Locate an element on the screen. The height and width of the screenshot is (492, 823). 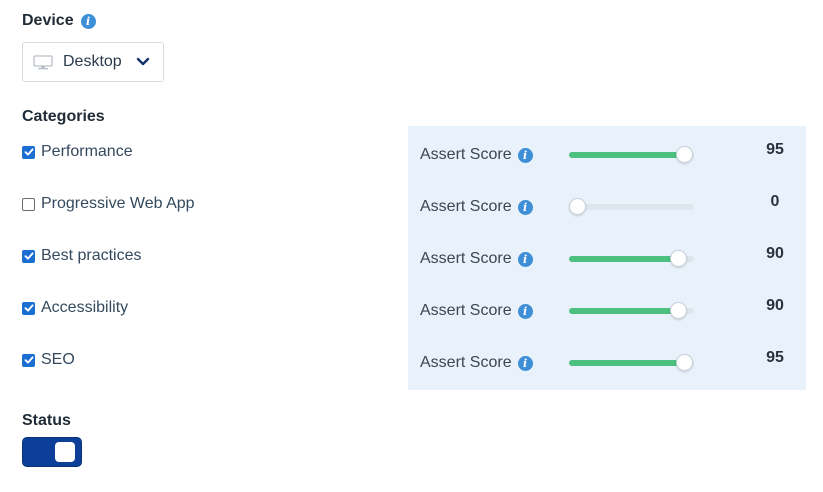
category-seo: SEO is located at coordinates (48, 360).